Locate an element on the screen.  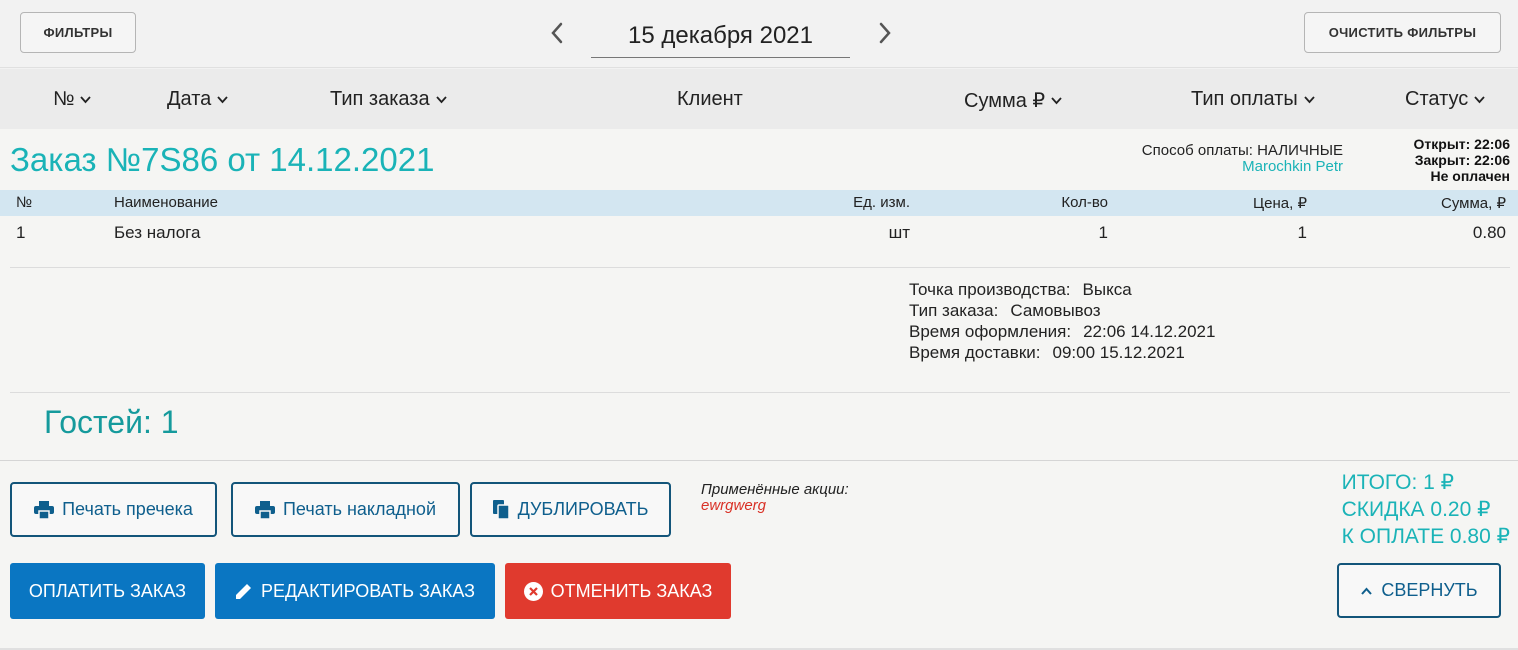
item-unit: шт is located at coordinates (899, 232).